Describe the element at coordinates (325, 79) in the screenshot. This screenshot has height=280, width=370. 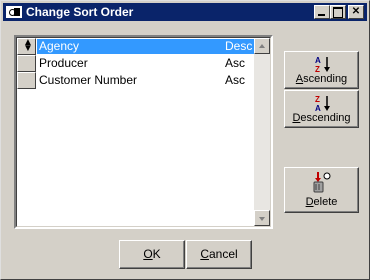
I see `ascending-label: scending` at that location.